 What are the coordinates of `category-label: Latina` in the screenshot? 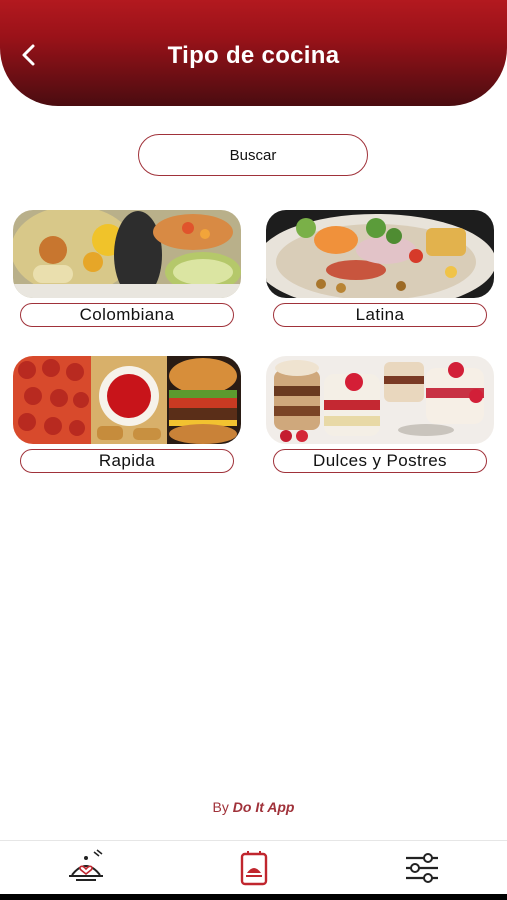 It's located at (380, 315).